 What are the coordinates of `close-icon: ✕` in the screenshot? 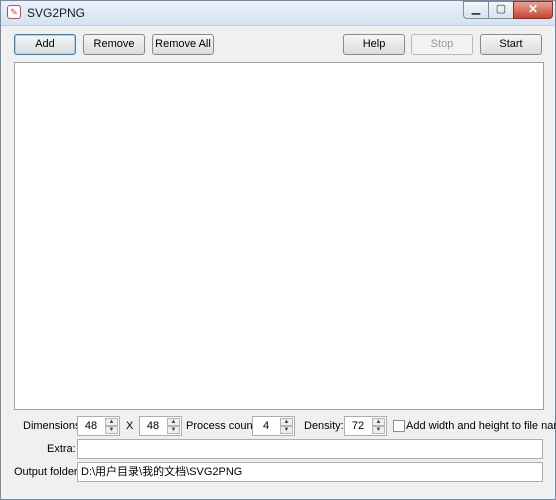 It's located at (533, 9).